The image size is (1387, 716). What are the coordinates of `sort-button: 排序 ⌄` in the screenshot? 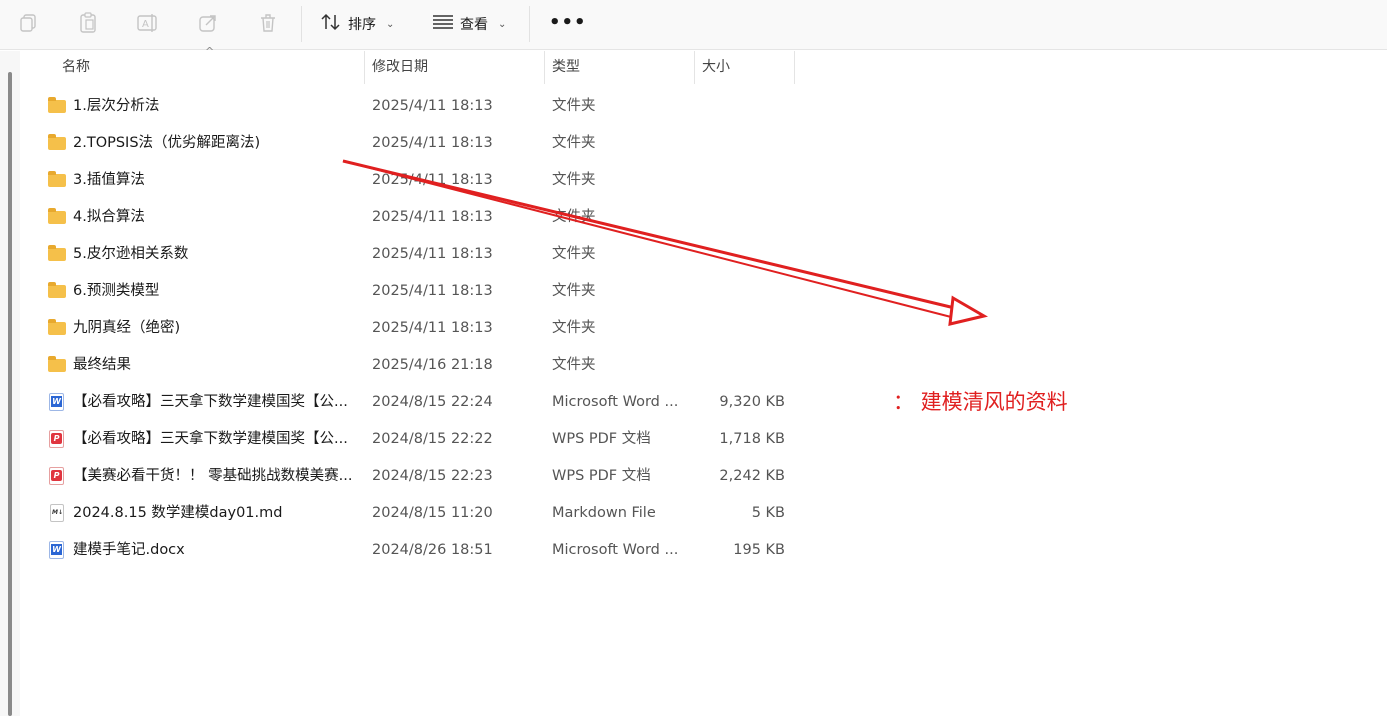 It's located at (357, 24).